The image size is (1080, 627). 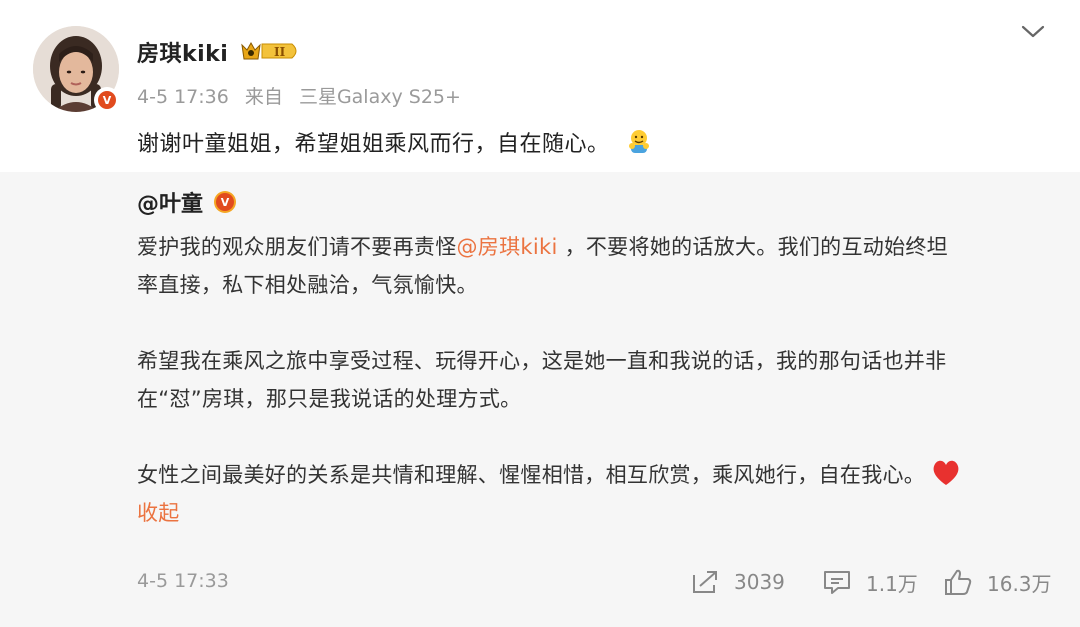 I want to click on verified-badge: V, so click(x=107, y=100).